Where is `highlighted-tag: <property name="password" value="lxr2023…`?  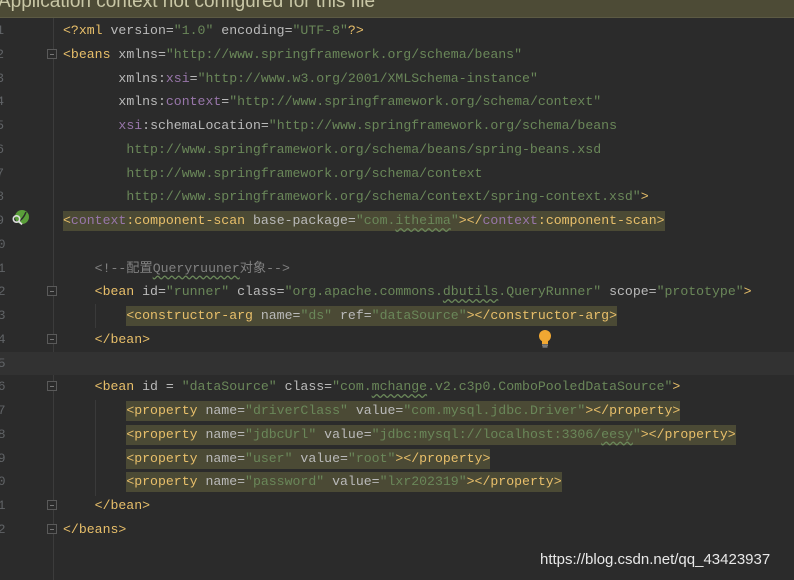
highlighted-tag: <property name="password" value="lxr2023… is located at coordinates (344, 482).